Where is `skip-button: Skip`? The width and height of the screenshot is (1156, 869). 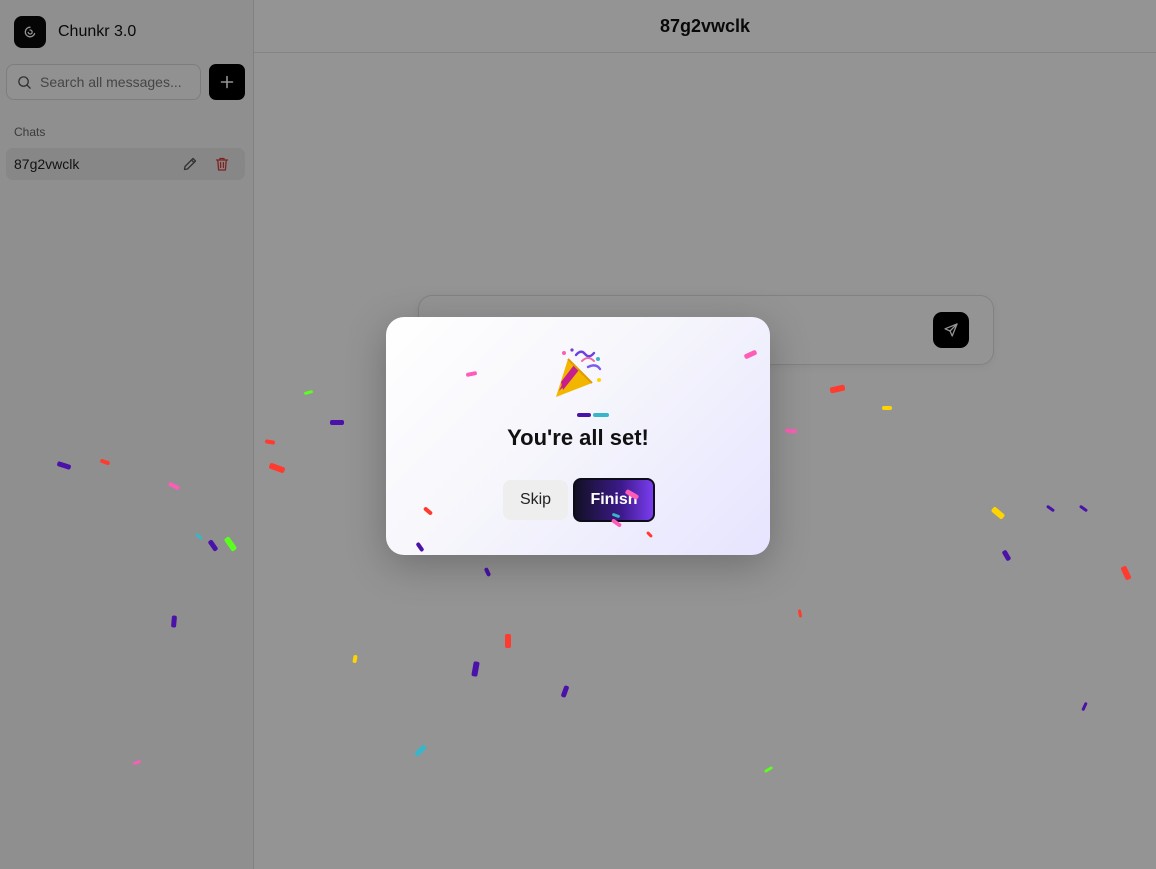
skip-button: Skip is located at coordinates (535, 500).